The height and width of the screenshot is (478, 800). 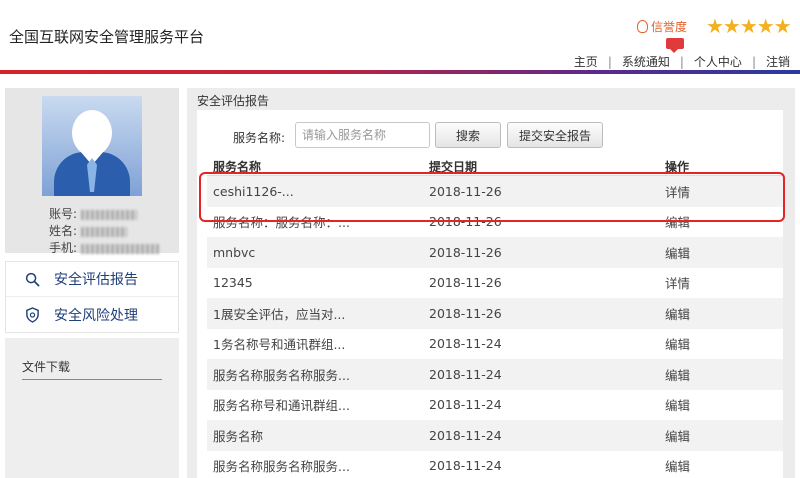 I want to click on medal-icon, so click(x=642, y=26).